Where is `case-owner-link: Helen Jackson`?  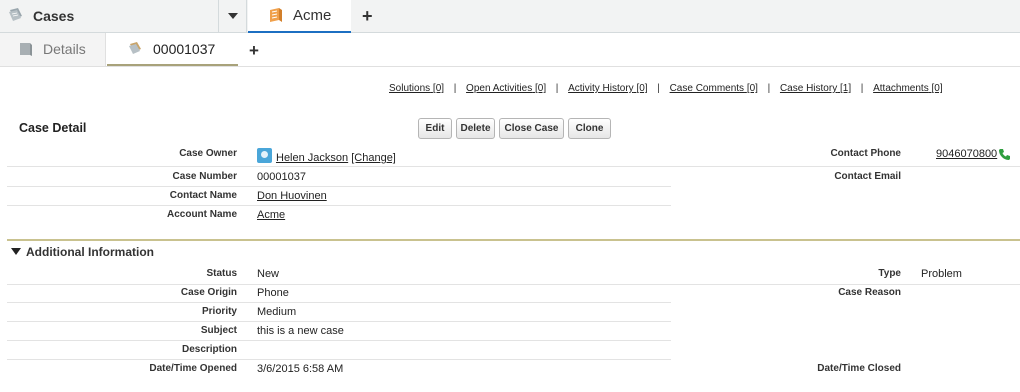
case-owner-link: Helen Jackson is located at coordinates (312, 158).